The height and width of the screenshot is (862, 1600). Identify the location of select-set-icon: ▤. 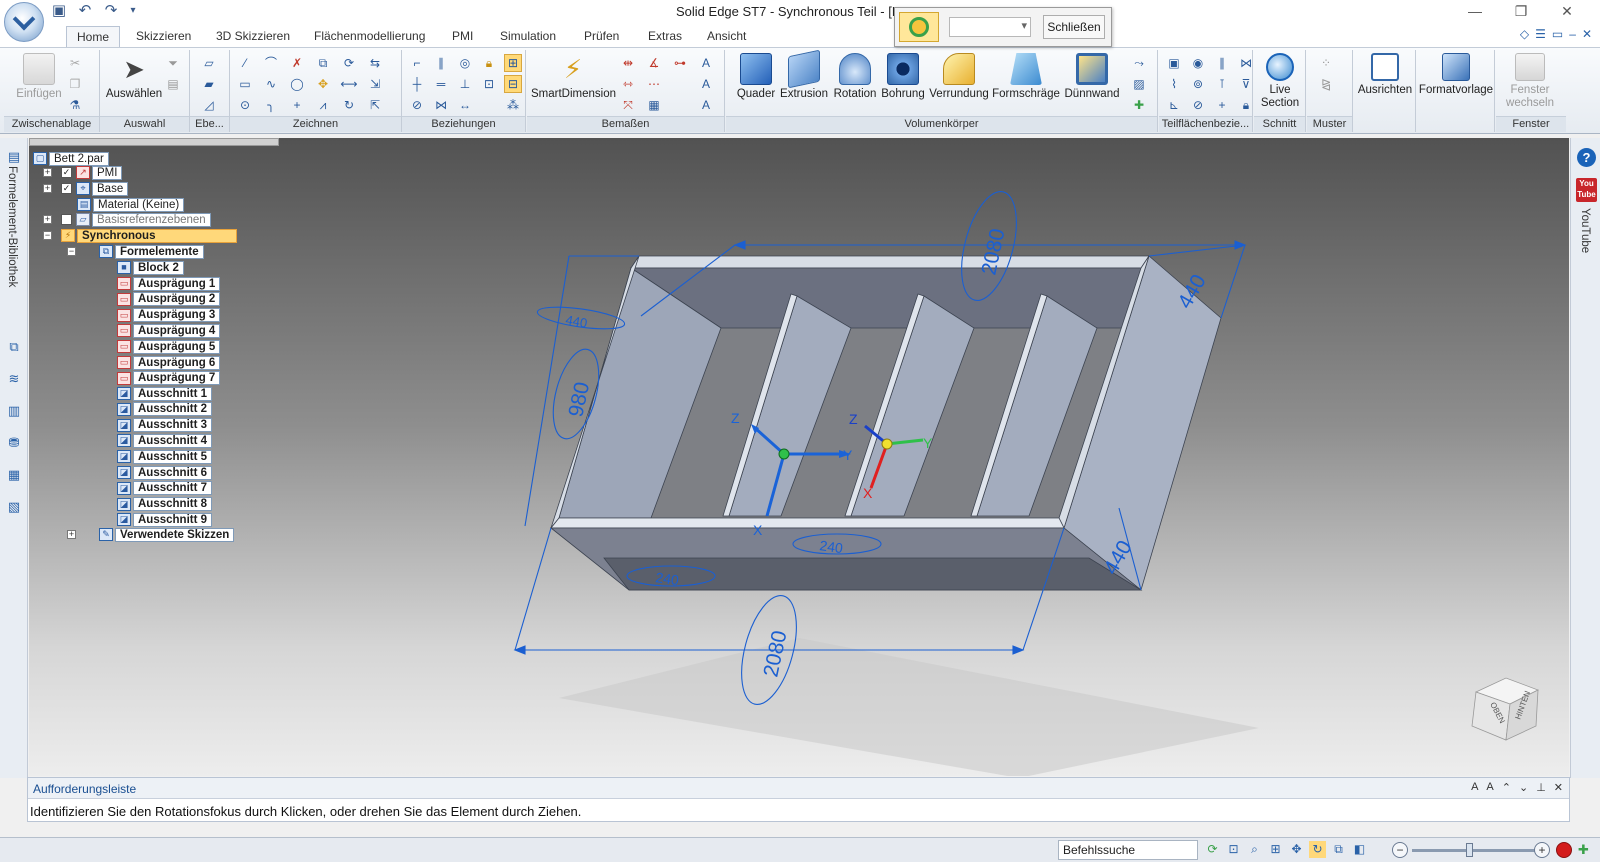
(173, 84).